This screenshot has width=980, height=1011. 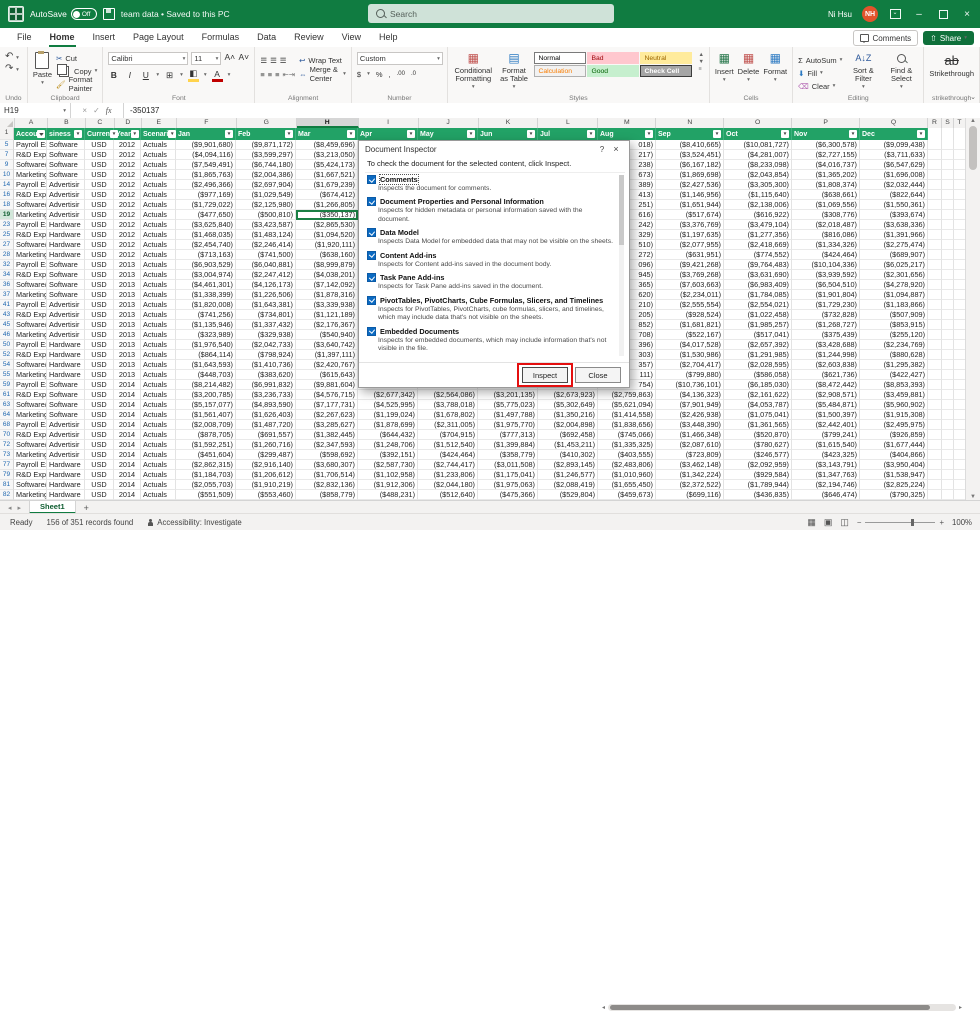 What do you see at coordinates (894, 485) in the screenshot?
I see `cell: ($2,825,224)` at bounding box center [894, 485].